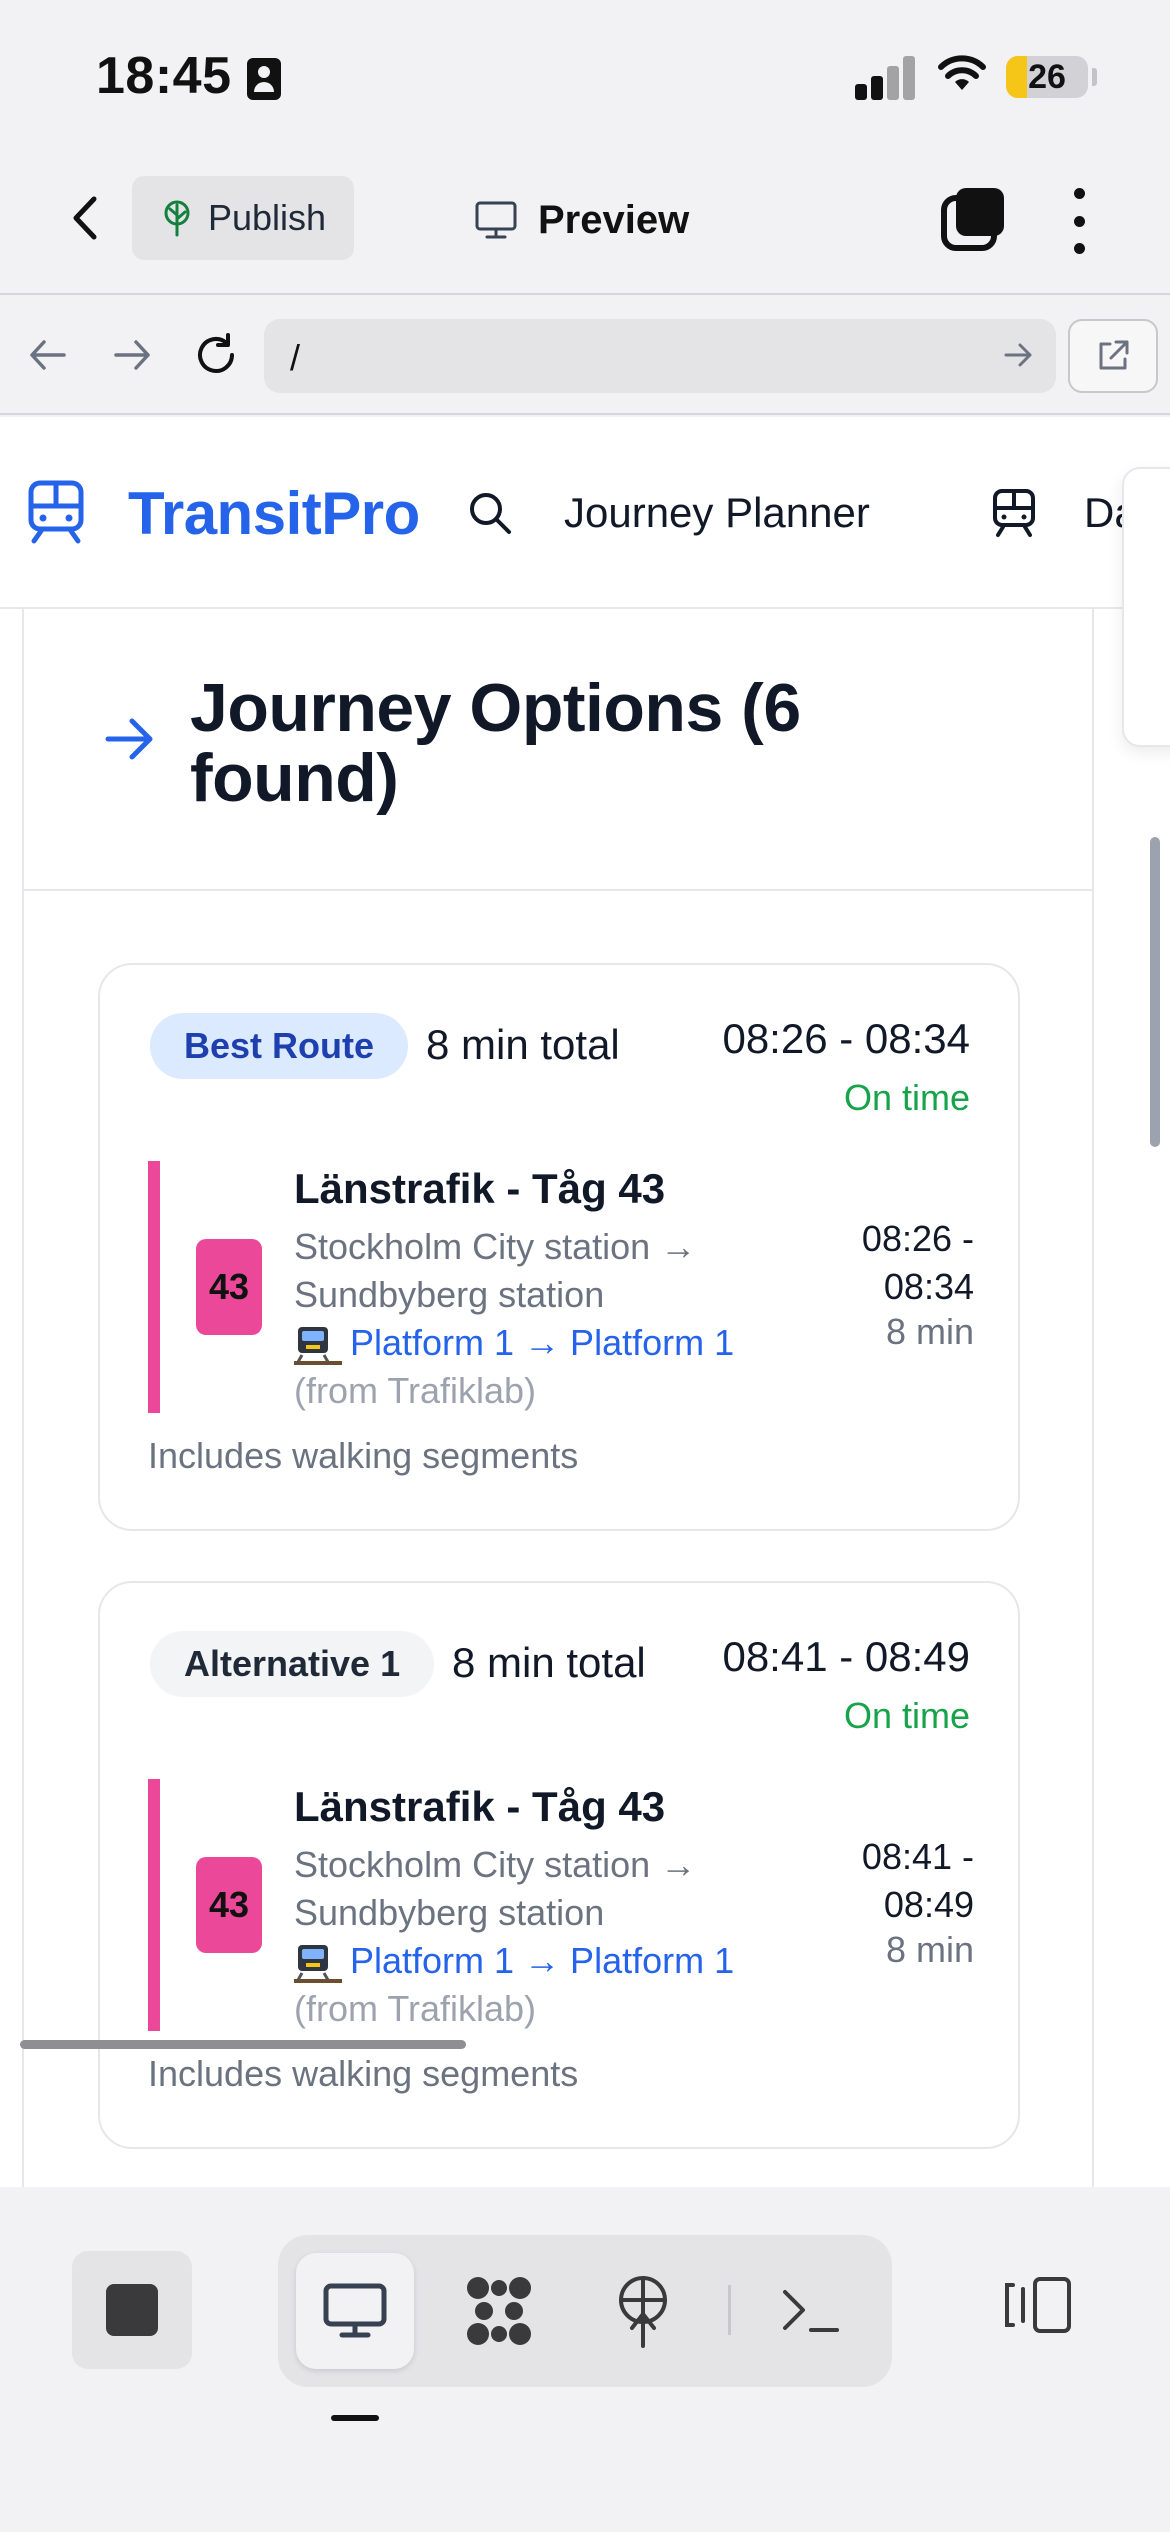  I want to click on arrow-left-icon, so click(48, 355).